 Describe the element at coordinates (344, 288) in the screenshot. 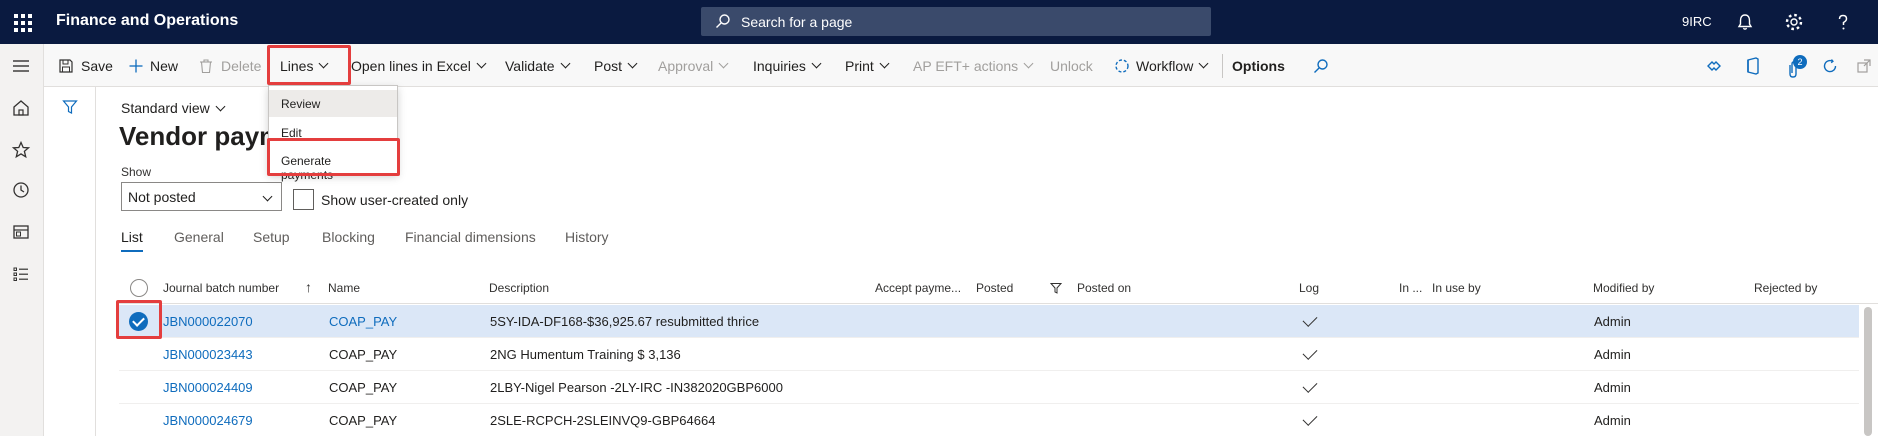

I see `col-header-name: Name` at that location.